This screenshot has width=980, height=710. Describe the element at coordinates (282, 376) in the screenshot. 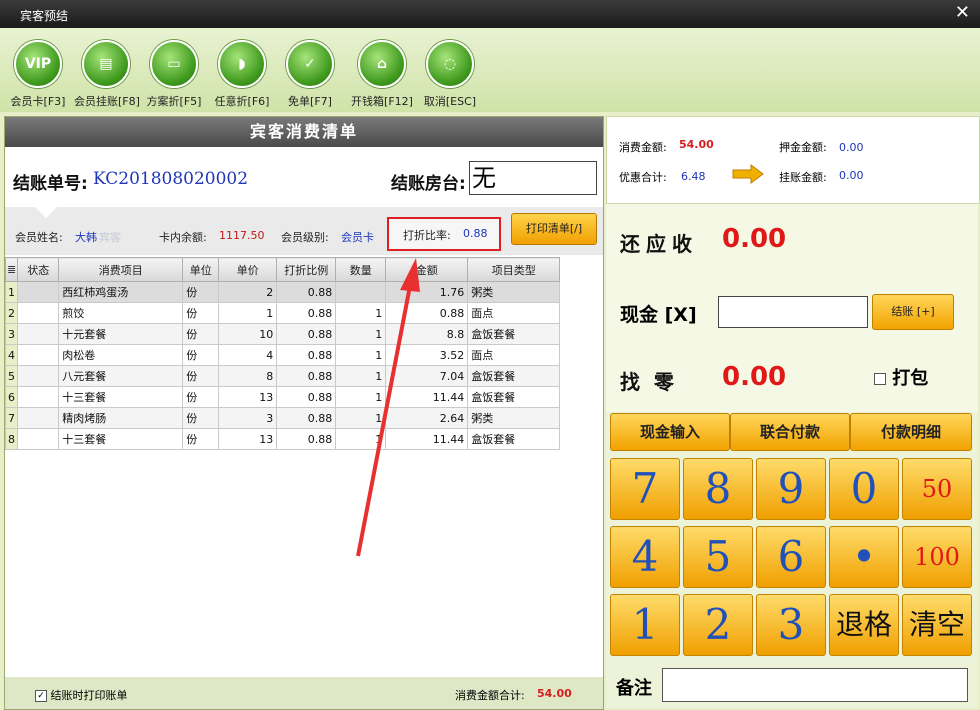

I see `table-row: 5 八元套餐份 8 0.88 1 7.04 盒饭套餐` at that location.